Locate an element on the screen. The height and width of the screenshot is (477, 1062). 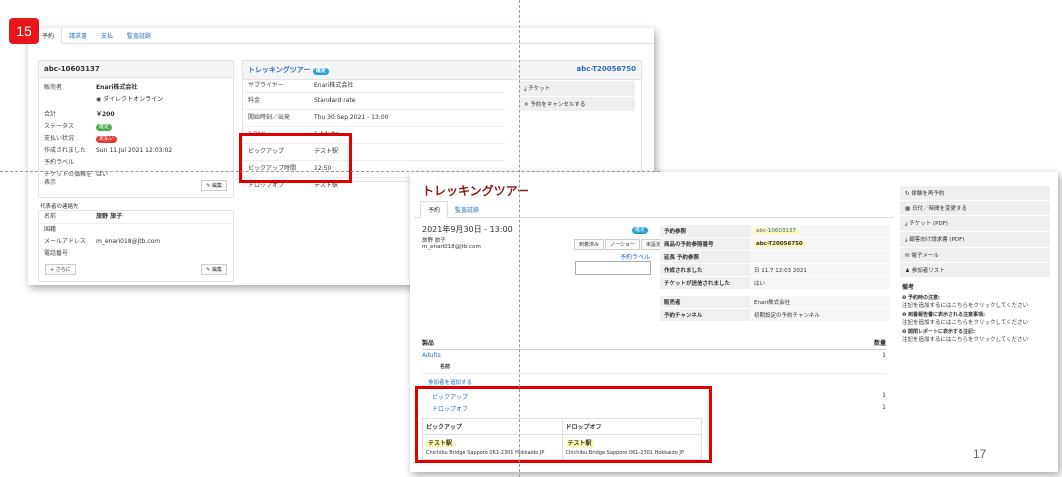
seller-table: 販売者 Enari株式会社 予約チャンネル 初期設定の予約チャンネル is located at coordinates (775, 309).